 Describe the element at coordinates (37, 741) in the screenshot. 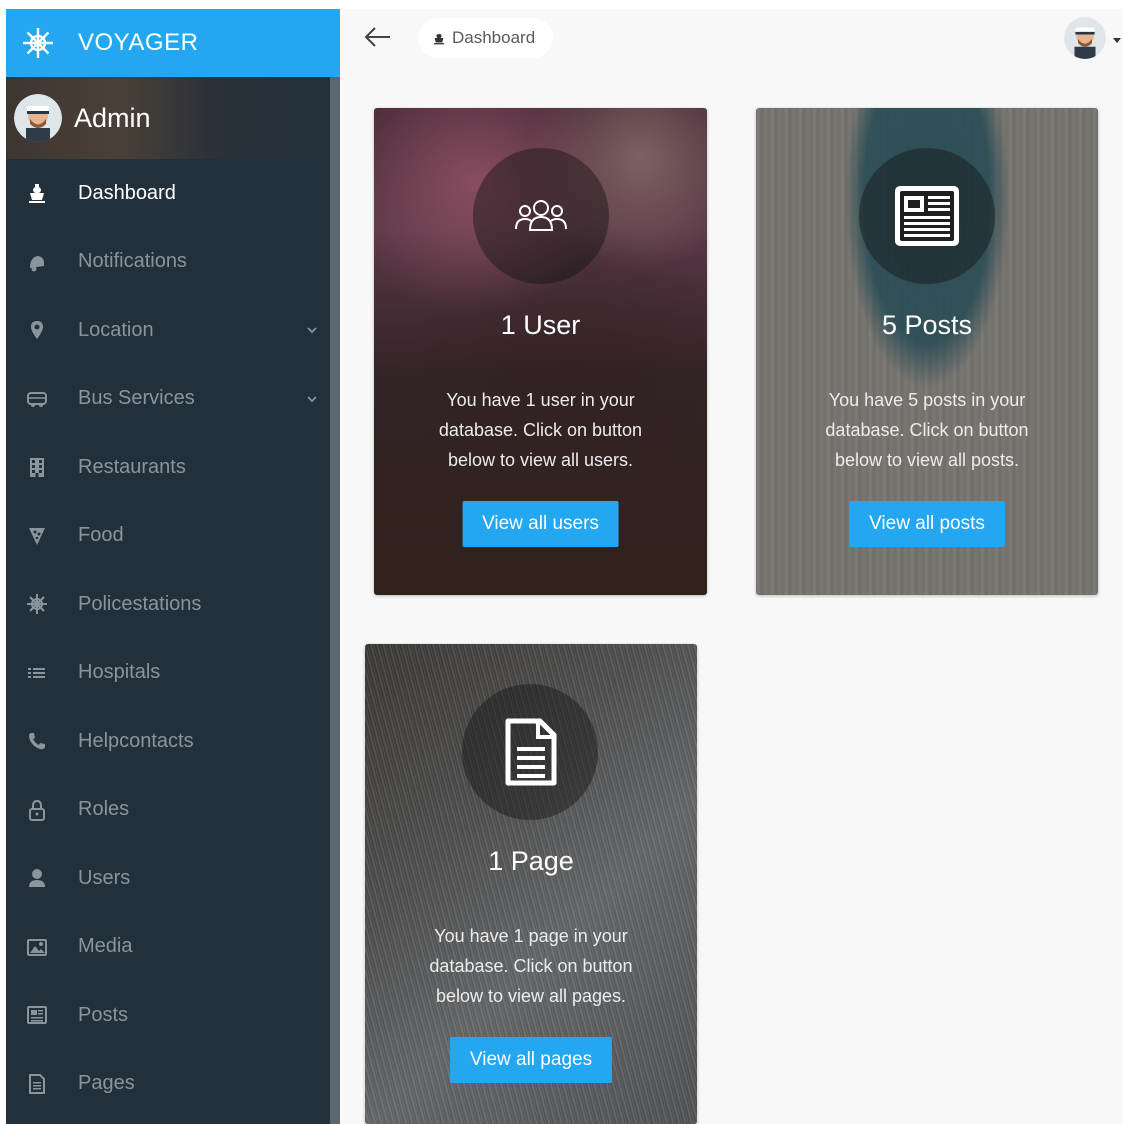

I see `phone-icon` at that location.